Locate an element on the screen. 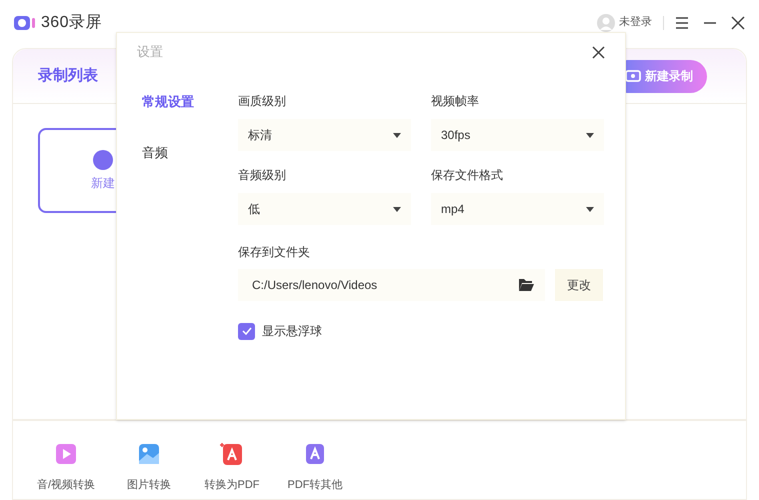 This screenshot has width=759, height=500. check-icon is located at coordinates (247, 331).